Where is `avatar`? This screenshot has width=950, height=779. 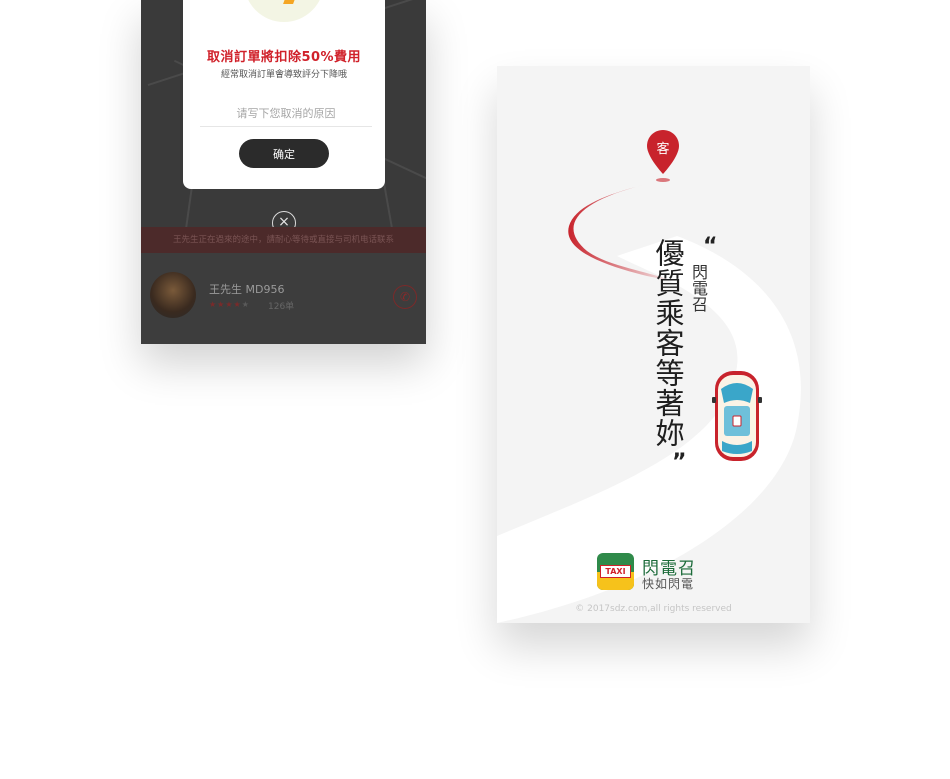 avatar is located at coordinates (173, 295).